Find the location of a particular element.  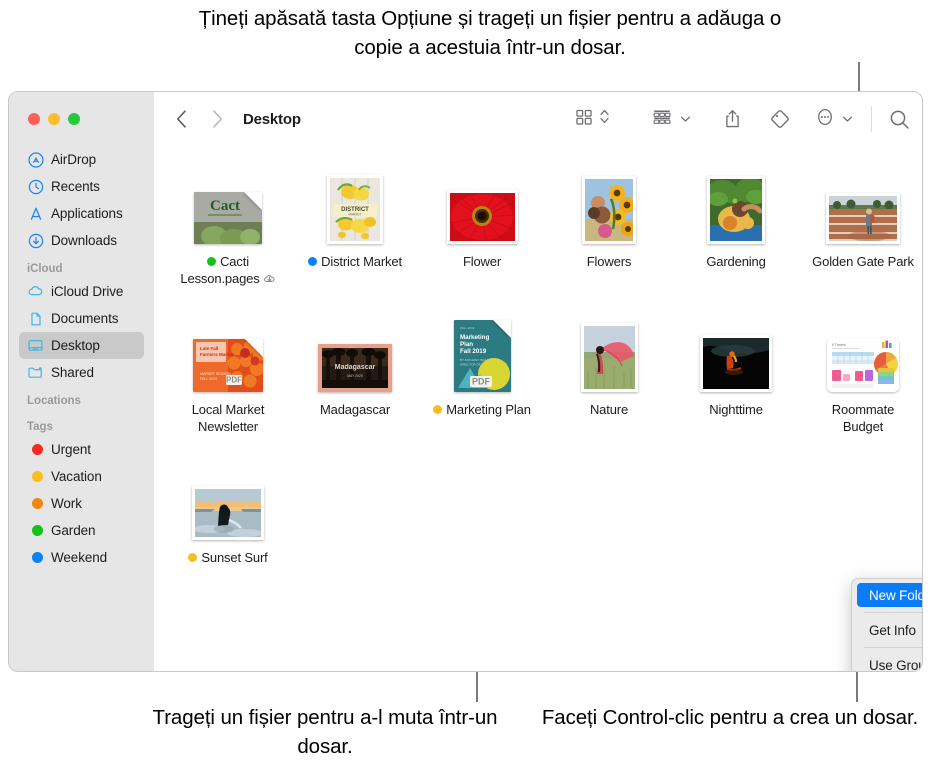

file-label: Marketing Plan is located at coordinates (482, 409).